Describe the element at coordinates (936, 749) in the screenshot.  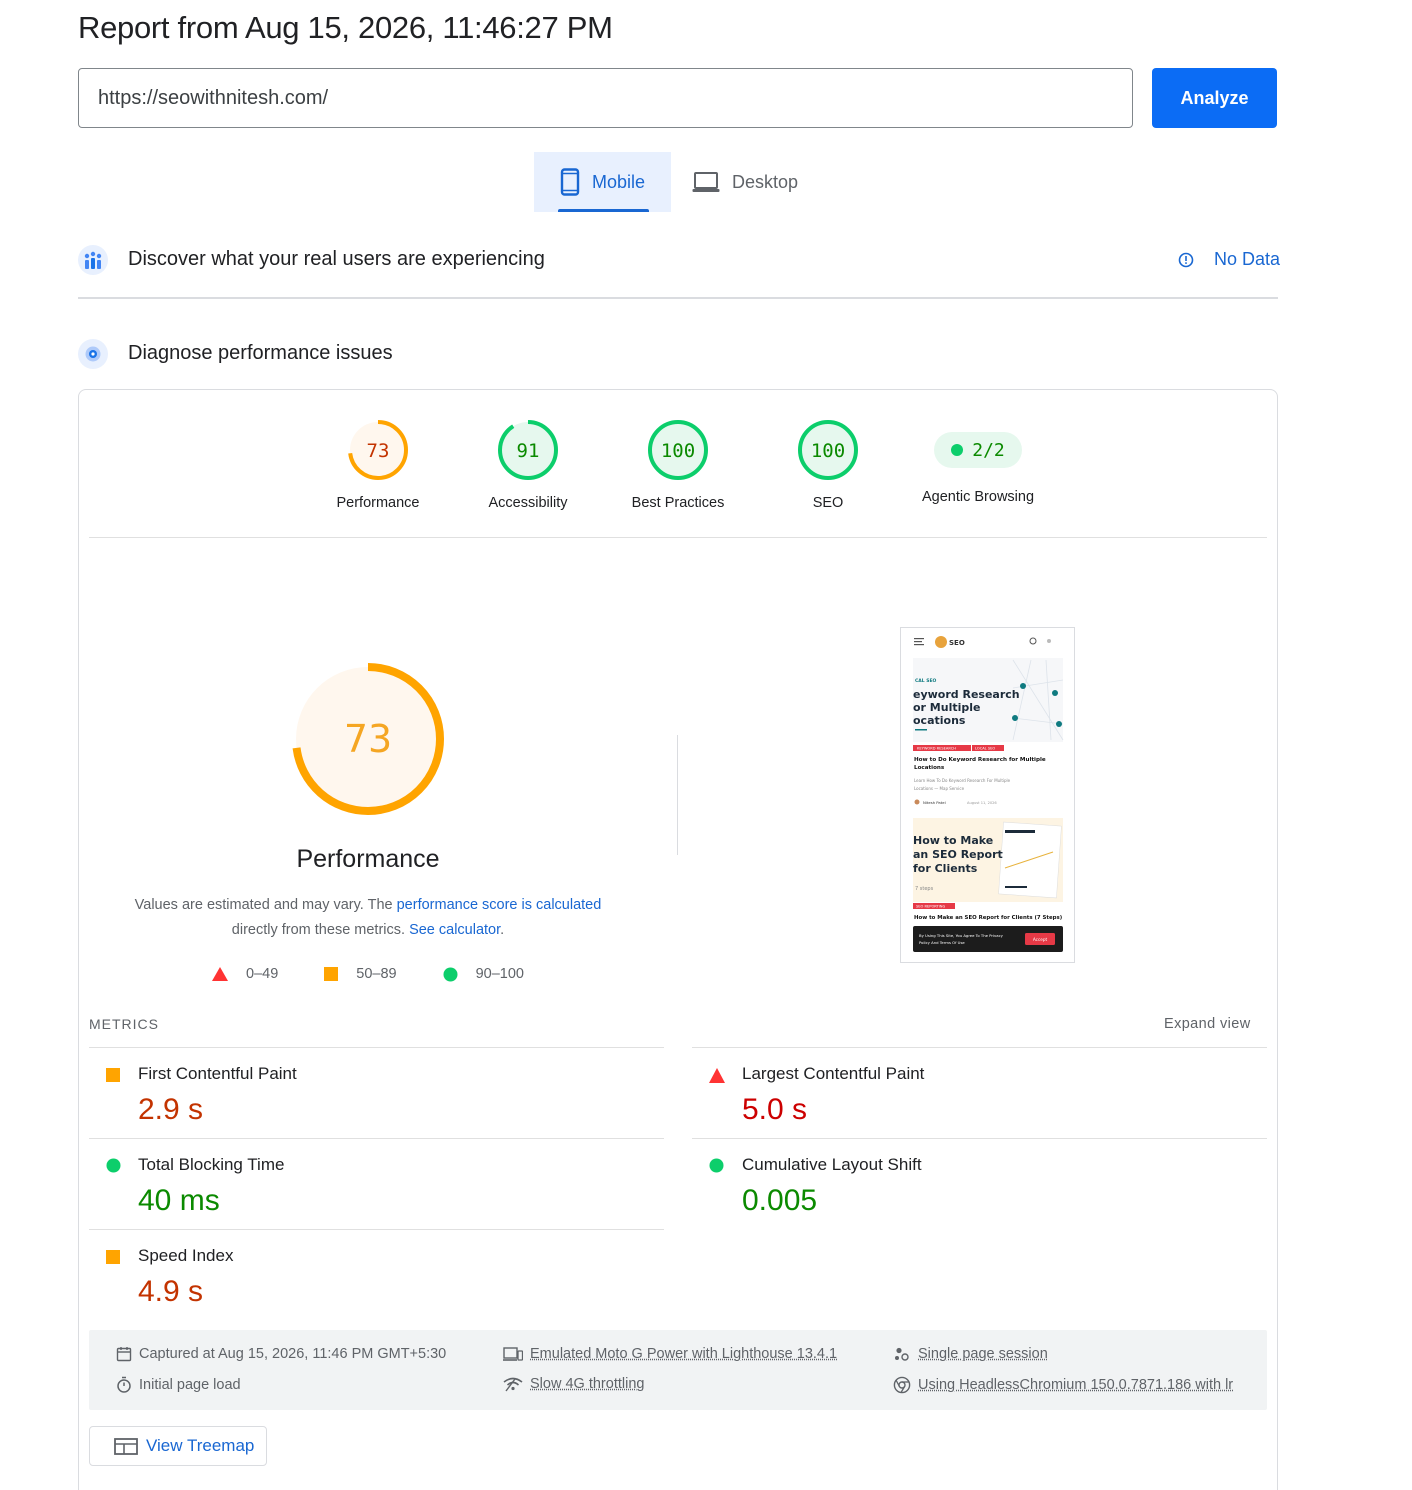
I see `post1-tag-a: KEYWORD RESEARCH` at that location.